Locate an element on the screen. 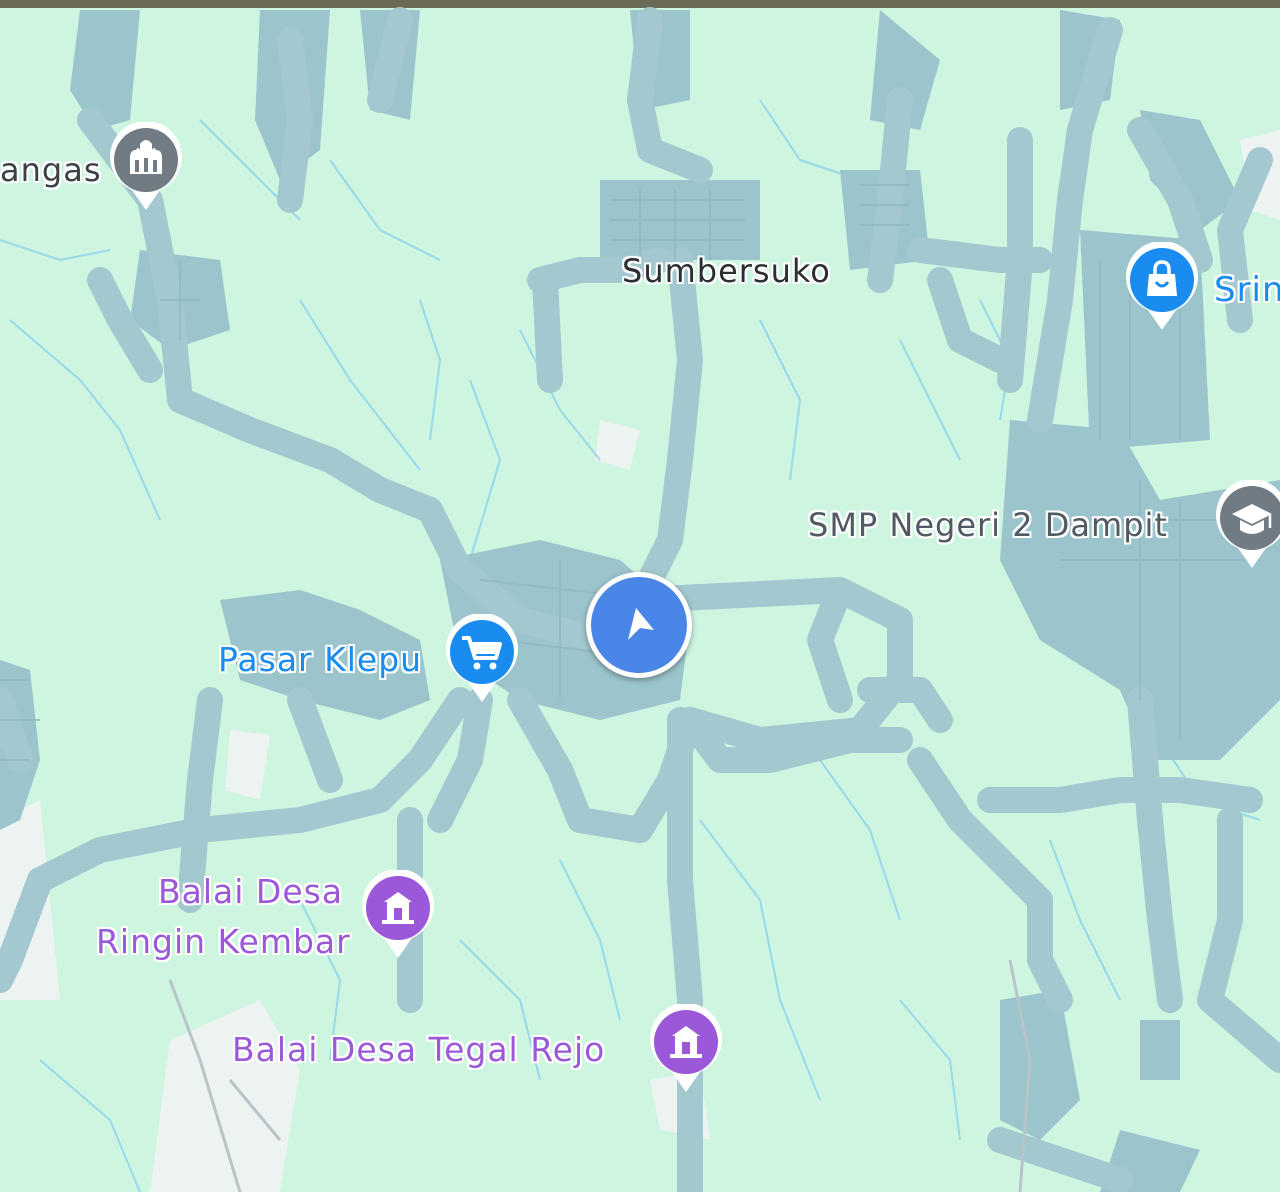 The height and width of the screenshot is (1192, 1280). place-label-srin: Srin is located at coordinates (1247, 290).